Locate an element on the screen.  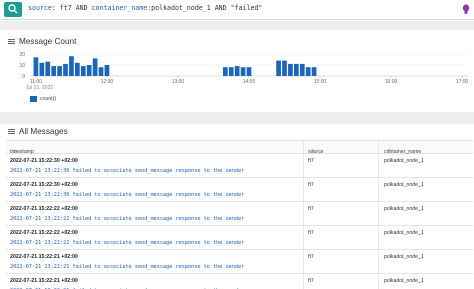
query-field-source: source is located at coordinates (40, 8).